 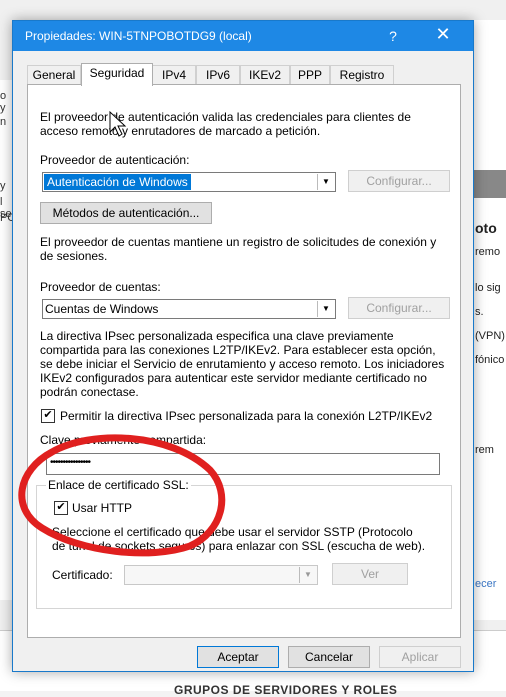 What do you see at coordinates (3, 122) in the screenshot?
I see `bg-text: n` at bounding box center [3, 122].